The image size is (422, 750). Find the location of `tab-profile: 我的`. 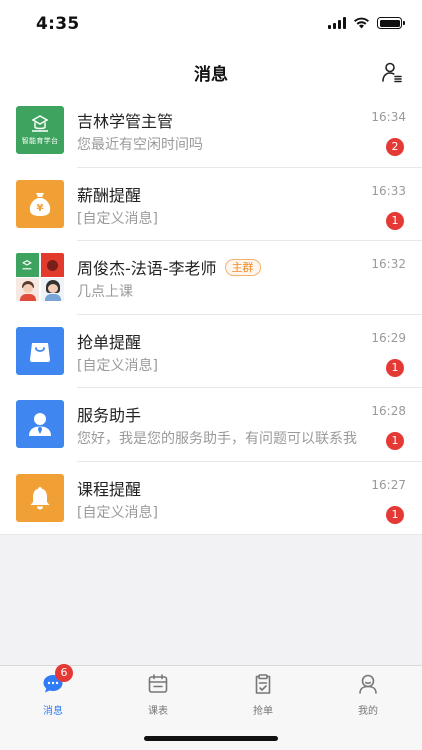

tab-profile: 我的 is located at coordinates (368, 694).